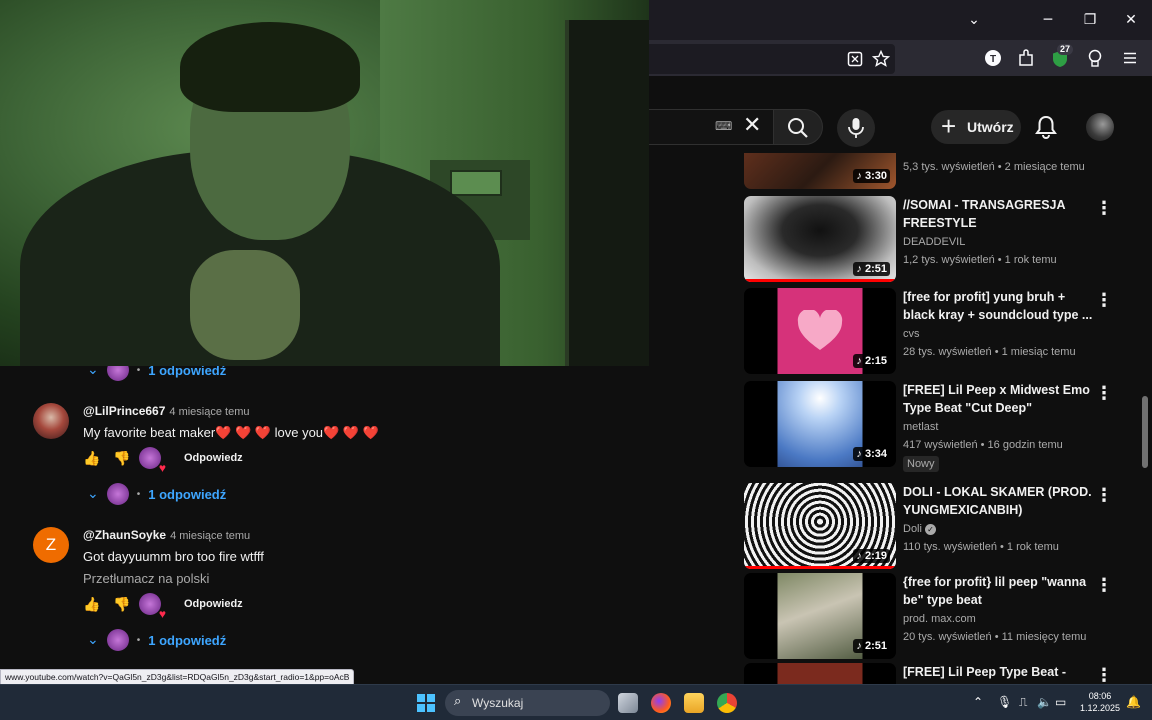  Describe the element at coordinates (855, 59) in the screenshot. I see `reader-view-icon` at that location.